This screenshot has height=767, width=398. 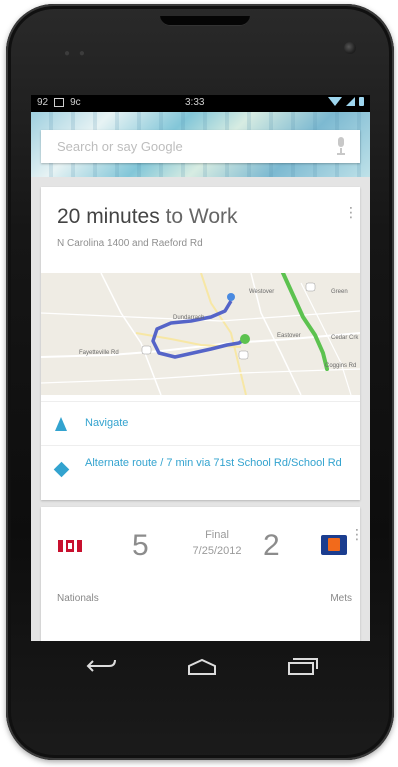 What do you see at coordinates (106, 423) in the screenshot?
I see `navigate-link: Navigate` at bounding box center [106, 423].